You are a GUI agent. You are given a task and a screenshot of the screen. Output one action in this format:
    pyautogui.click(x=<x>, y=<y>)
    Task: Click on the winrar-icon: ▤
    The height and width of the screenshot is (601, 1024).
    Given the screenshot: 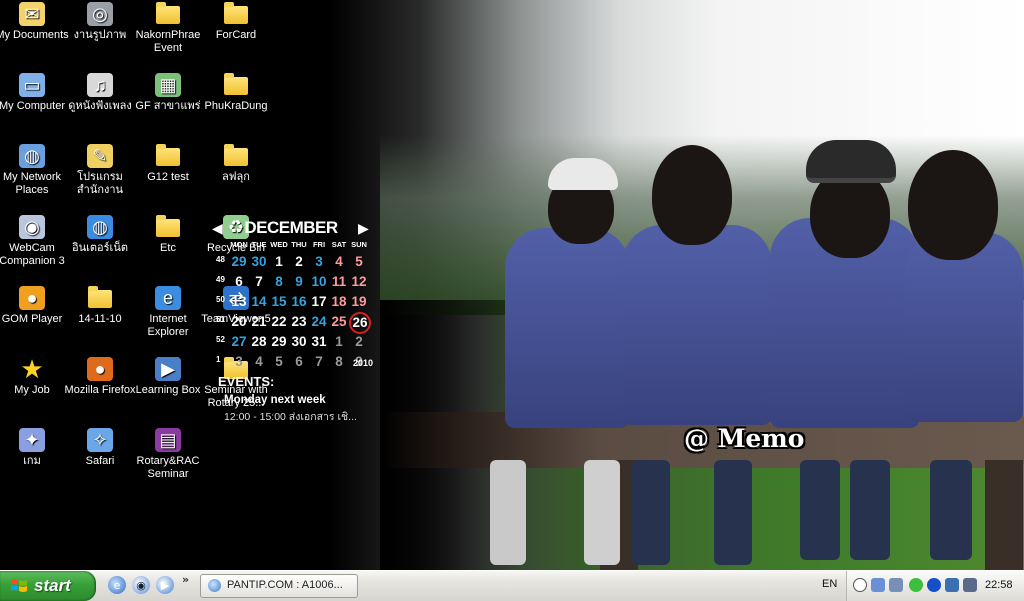 What is the action you would take?
    pyautogui.click(x=168, y=440)
    